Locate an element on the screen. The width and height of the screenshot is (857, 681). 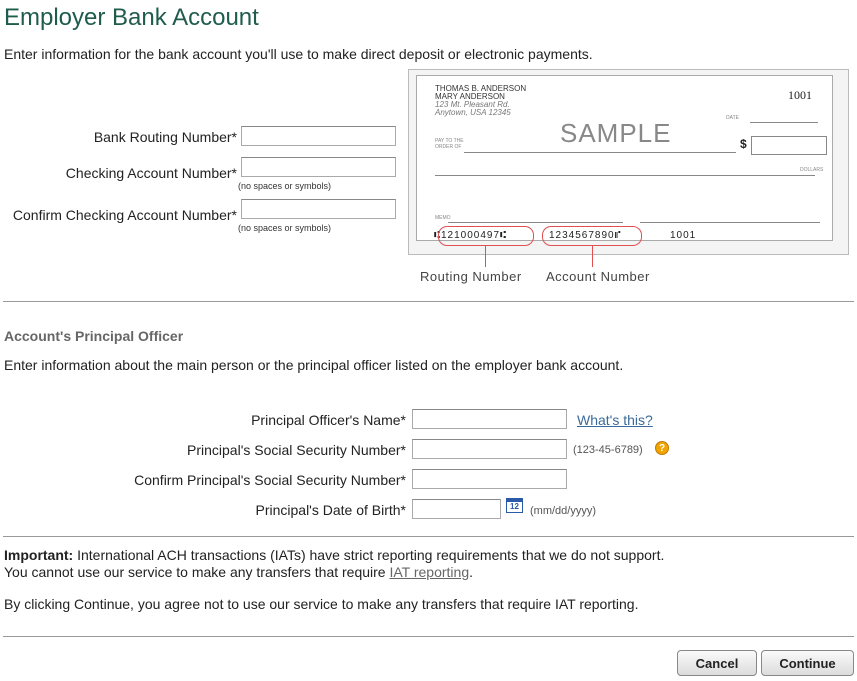
routing-number-input is located at coordinates (318, 136).